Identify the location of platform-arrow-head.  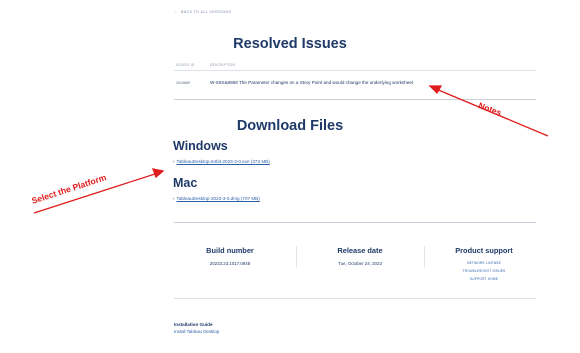
(158, 173).